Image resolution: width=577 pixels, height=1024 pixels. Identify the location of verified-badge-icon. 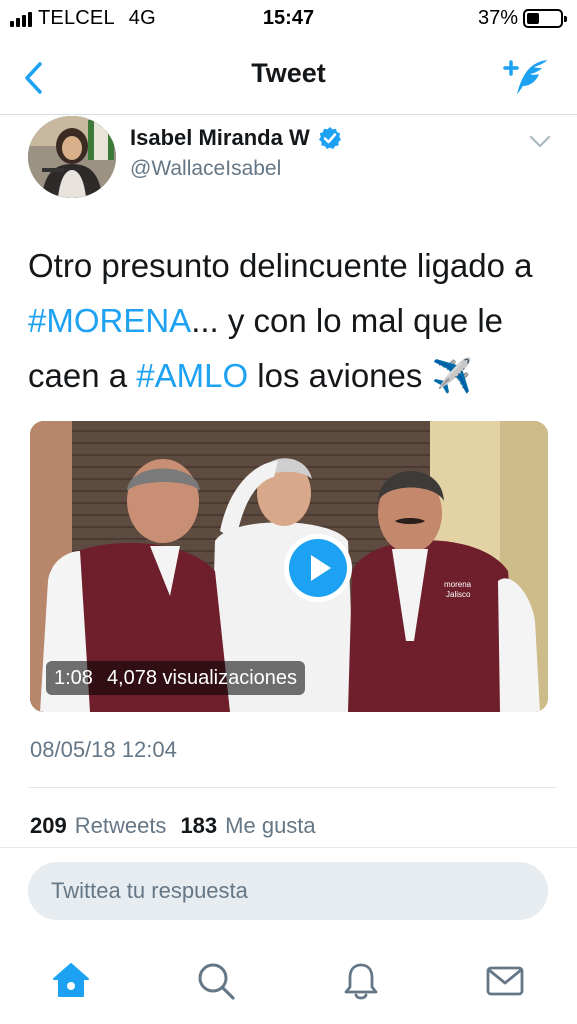
(329, 138).